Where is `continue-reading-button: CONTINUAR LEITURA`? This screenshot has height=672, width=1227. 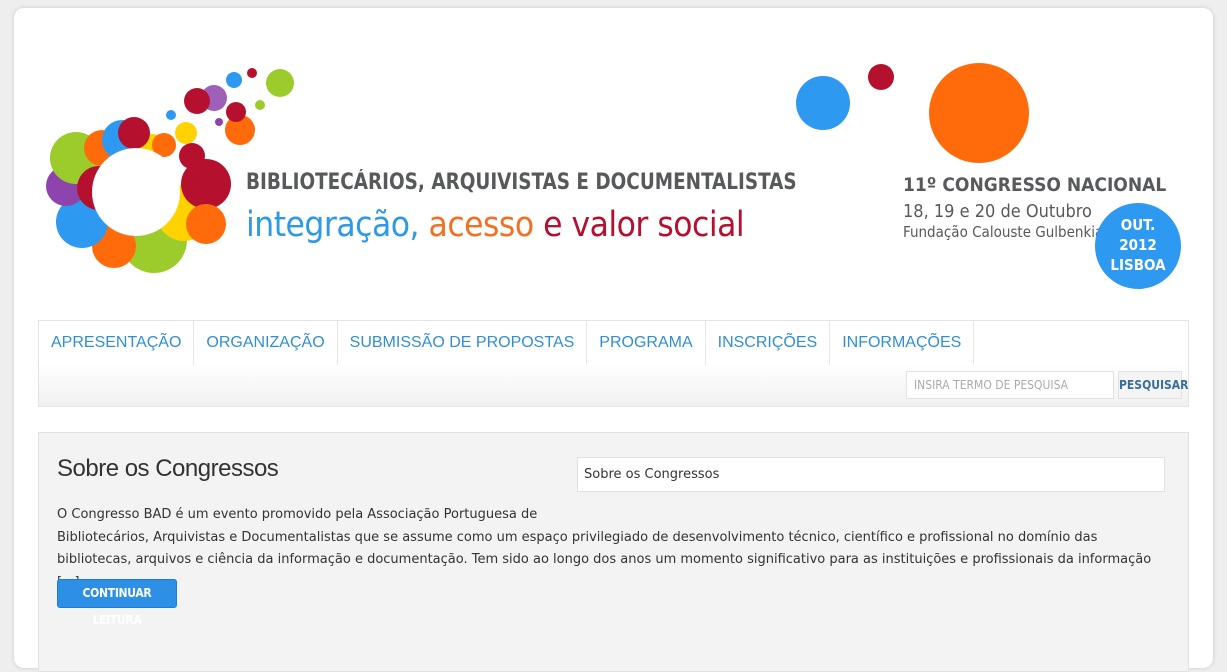
continue-reading-button: CONTINUAR LEITURA is located at coordinates (117, 603).